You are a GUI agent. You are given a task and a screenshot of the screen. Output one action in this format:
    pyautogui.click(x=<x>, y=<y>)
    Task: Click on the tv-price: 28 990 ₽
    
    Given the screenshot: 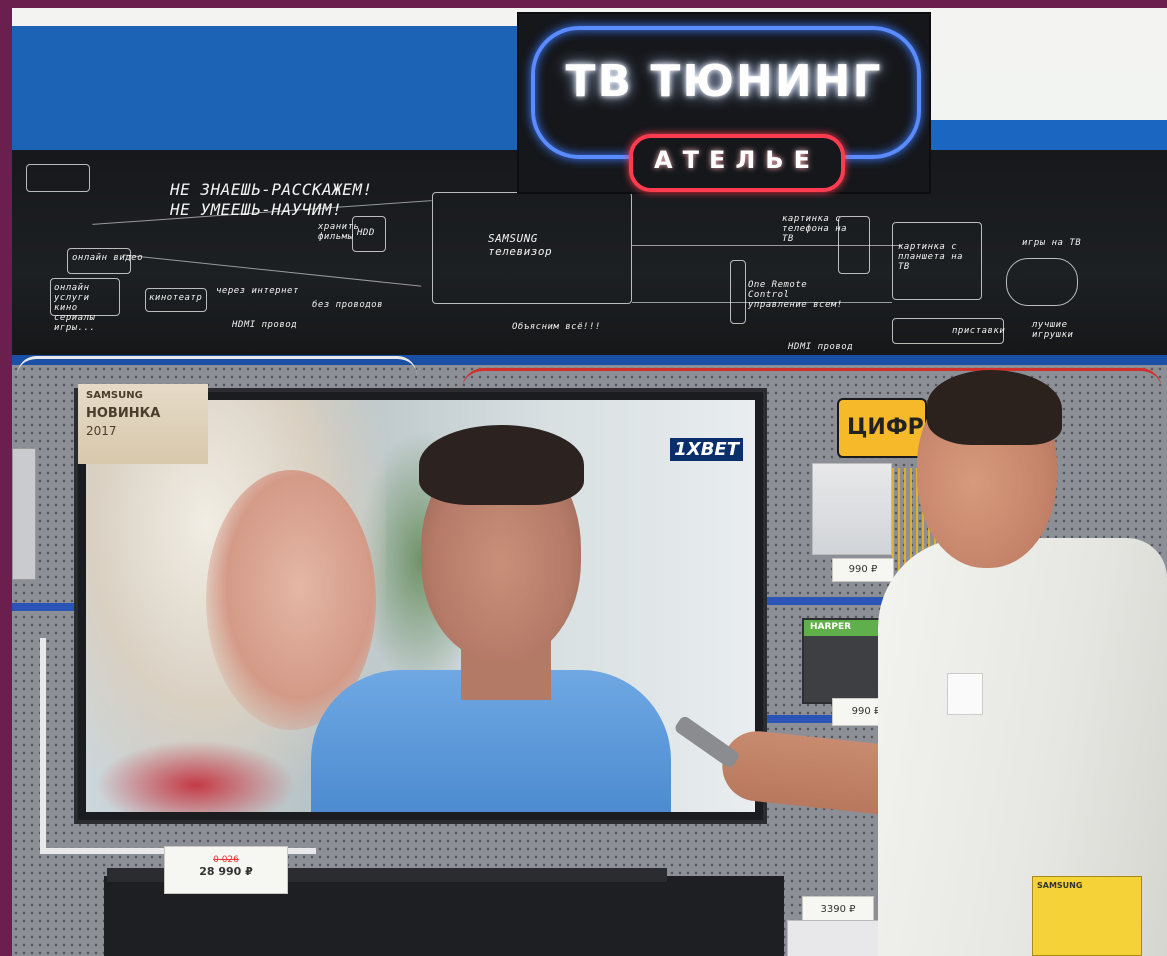 What is the action you would take?
    pyautogui.click(x=226, y=871)
    